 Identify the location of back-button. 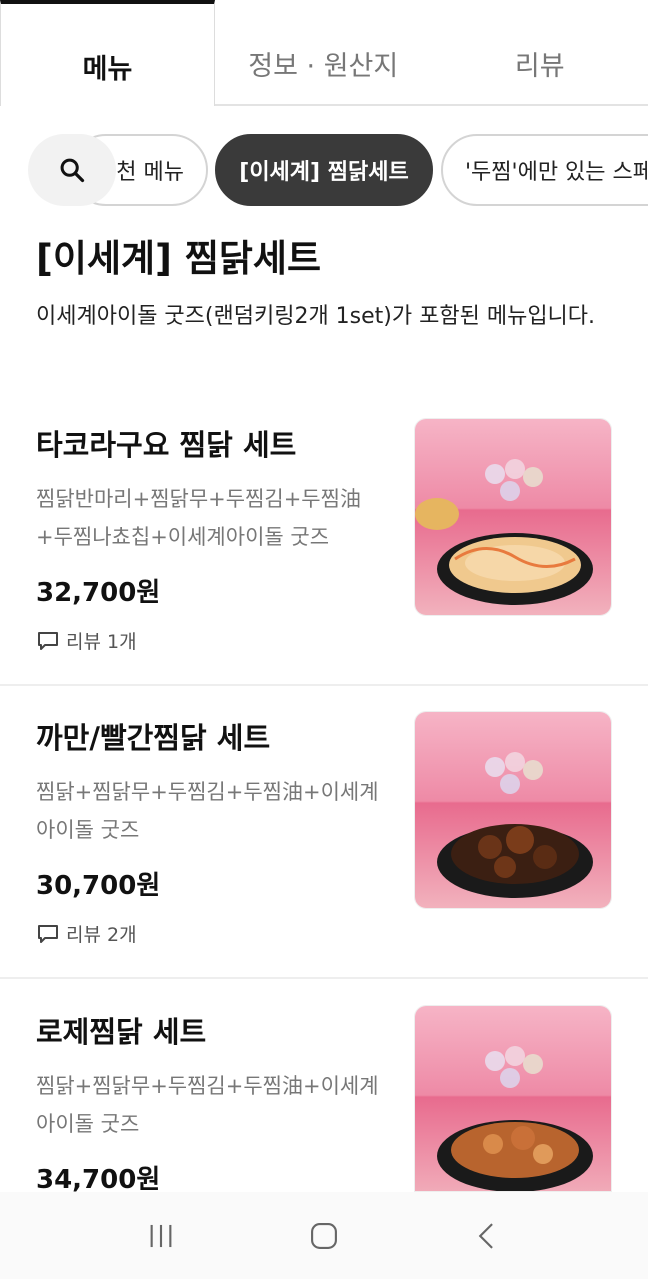
(487, 1236).